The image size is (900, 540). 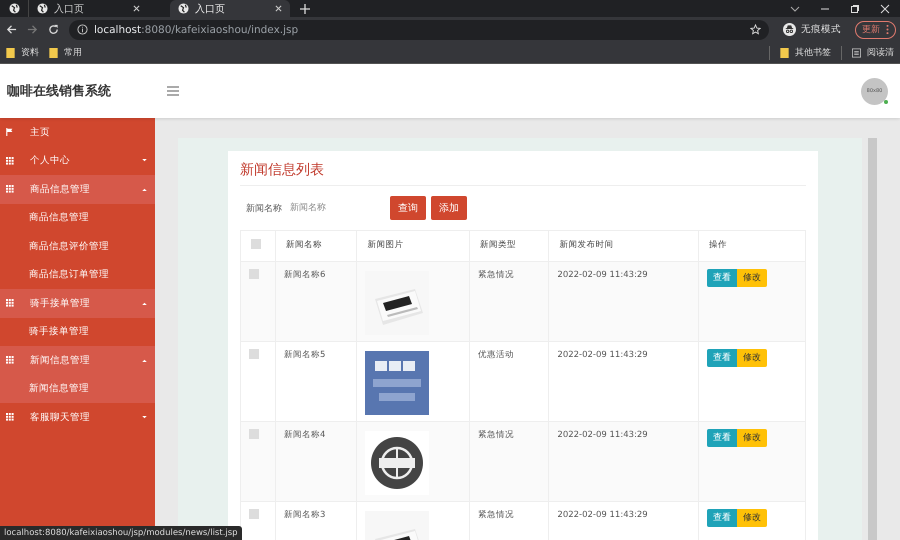 What do you see at coordinates (305, 275) in the screenshot?
I see `table-cell: 新闻名称6` at bounding box center [305, 275].